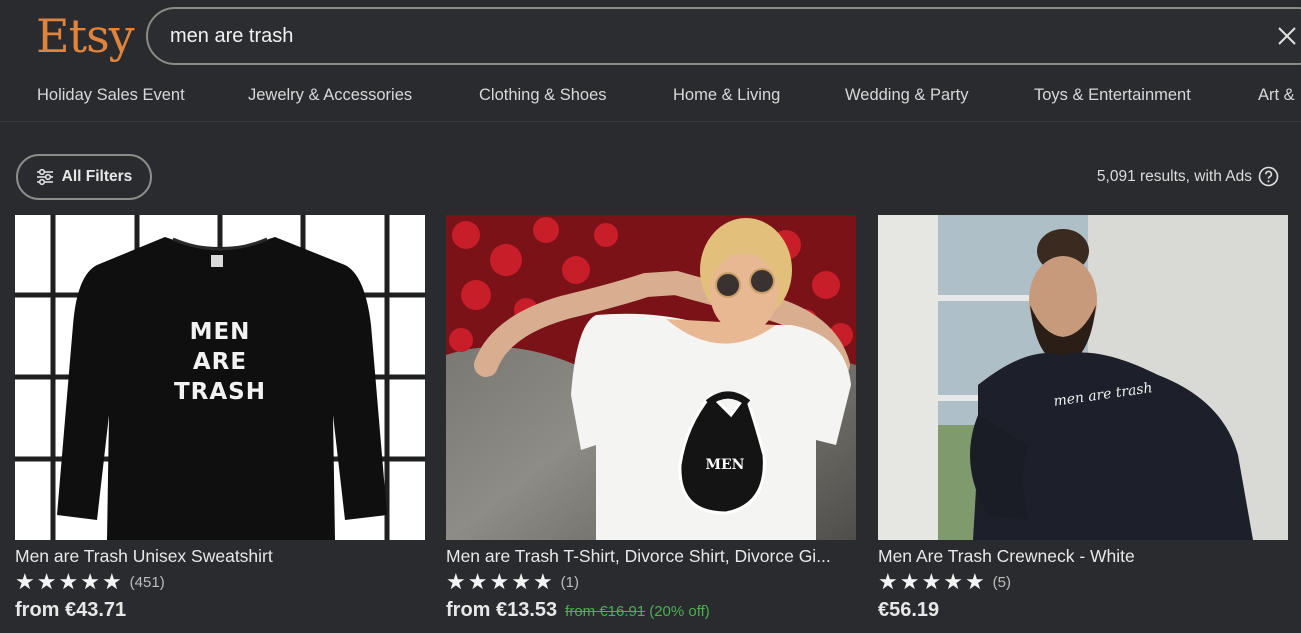 The image size is (1301, 633). I want to click on print-line: TRASH, so click(219, 392).